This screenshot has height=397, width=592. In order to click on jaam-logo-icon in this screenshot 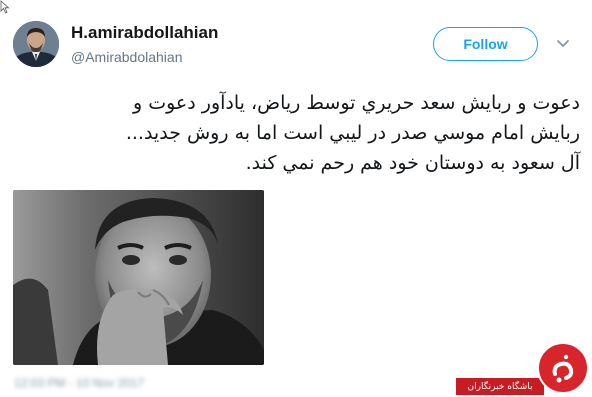, I will do `click(563, 368)`.